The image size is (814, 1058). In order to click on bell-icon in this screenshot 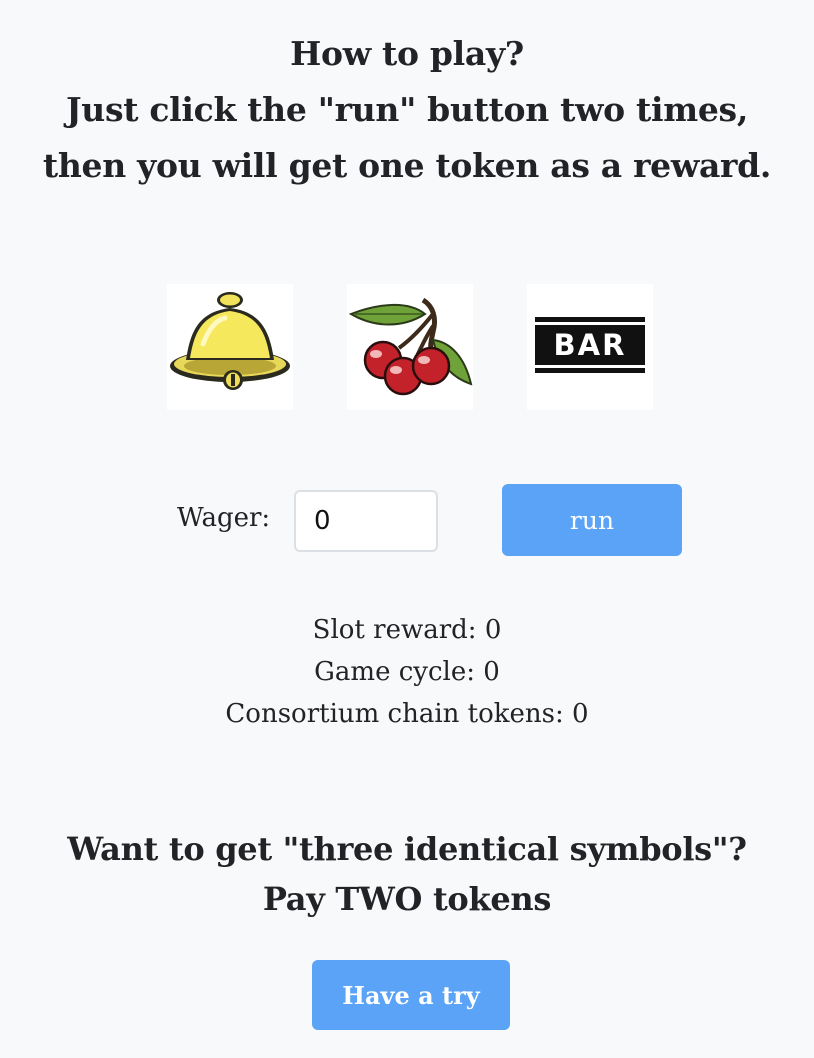, I will do `click(230, 341)`.